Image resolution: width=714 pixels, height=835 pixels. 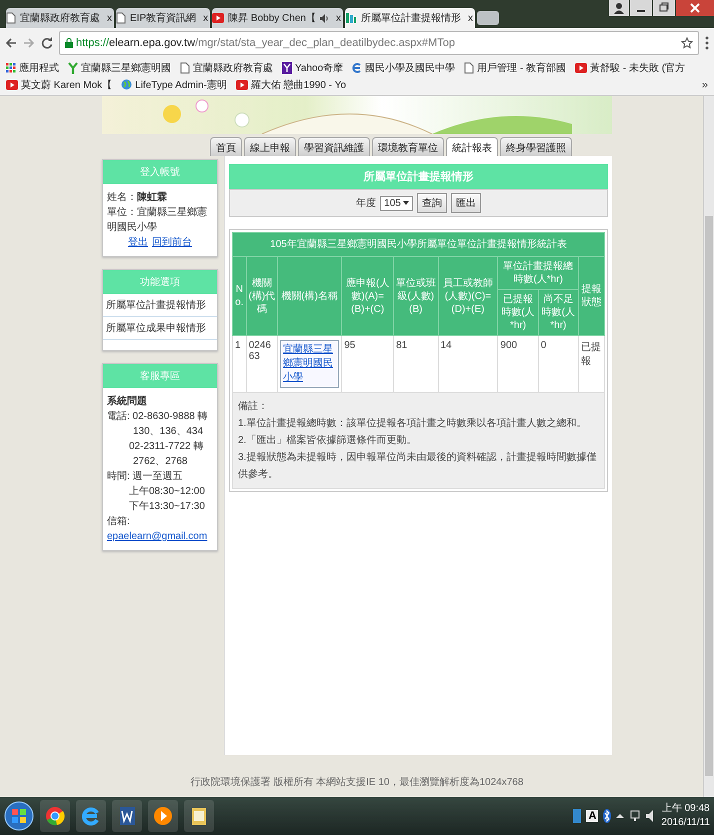 What do you see at coordinates (468, 296) in the screenshot?
I see `column-header: 員工或教師(人數)(C)=(D)+(E)` at bounding box center [468, 296].